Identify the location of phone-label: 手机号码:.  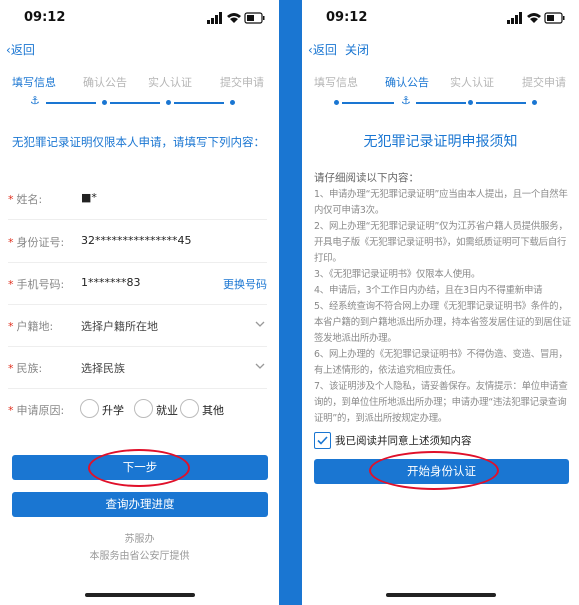
(40, 284).